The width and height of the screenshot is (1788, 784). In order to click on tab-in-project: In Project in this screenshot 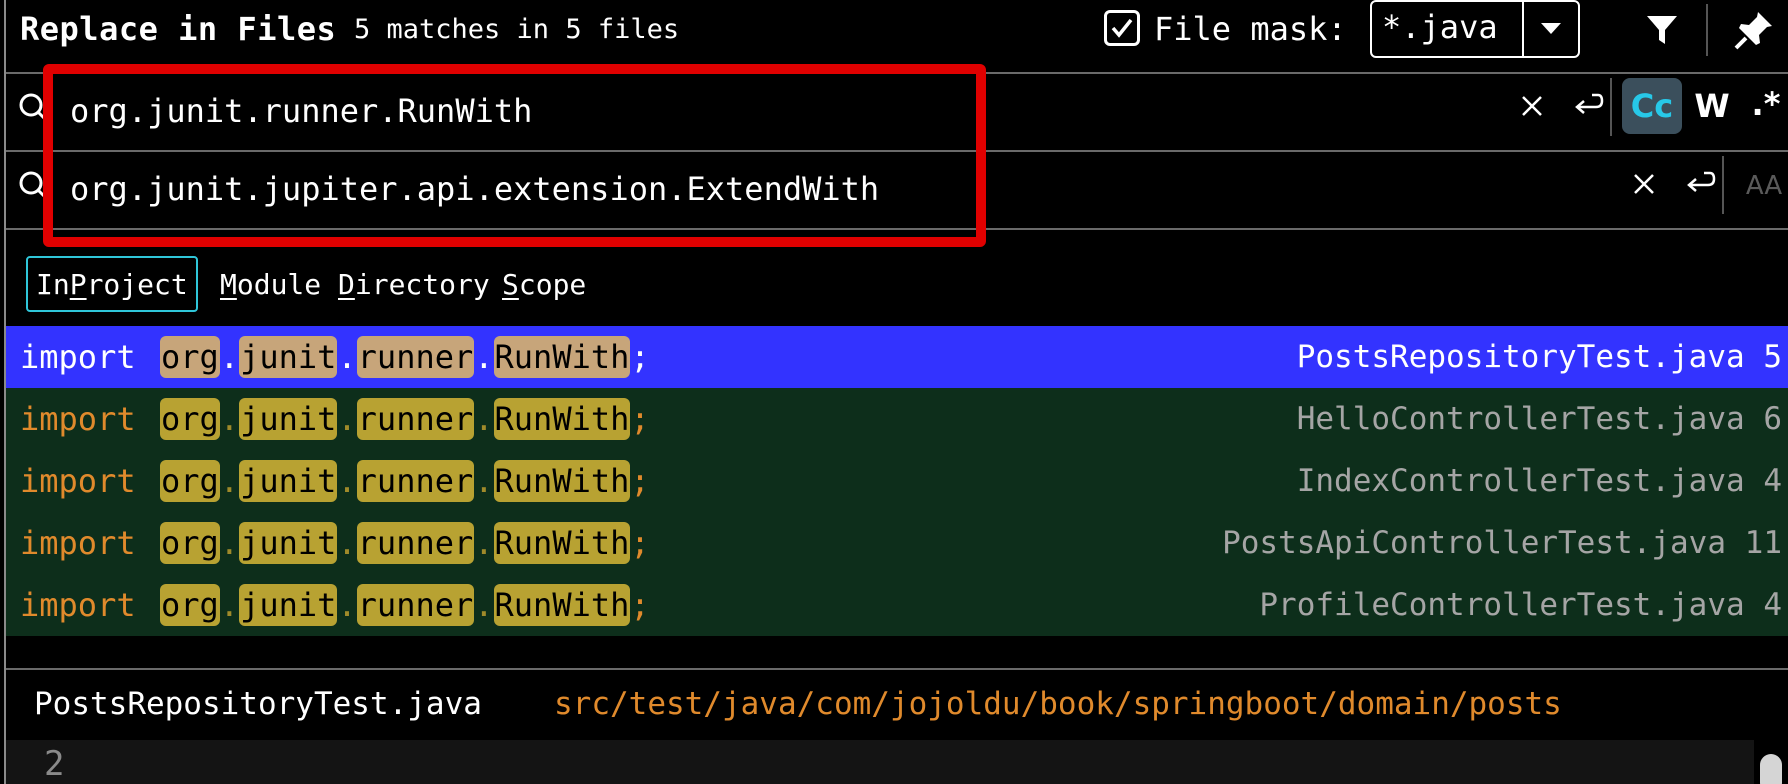, I will do `click(112, 284)`.